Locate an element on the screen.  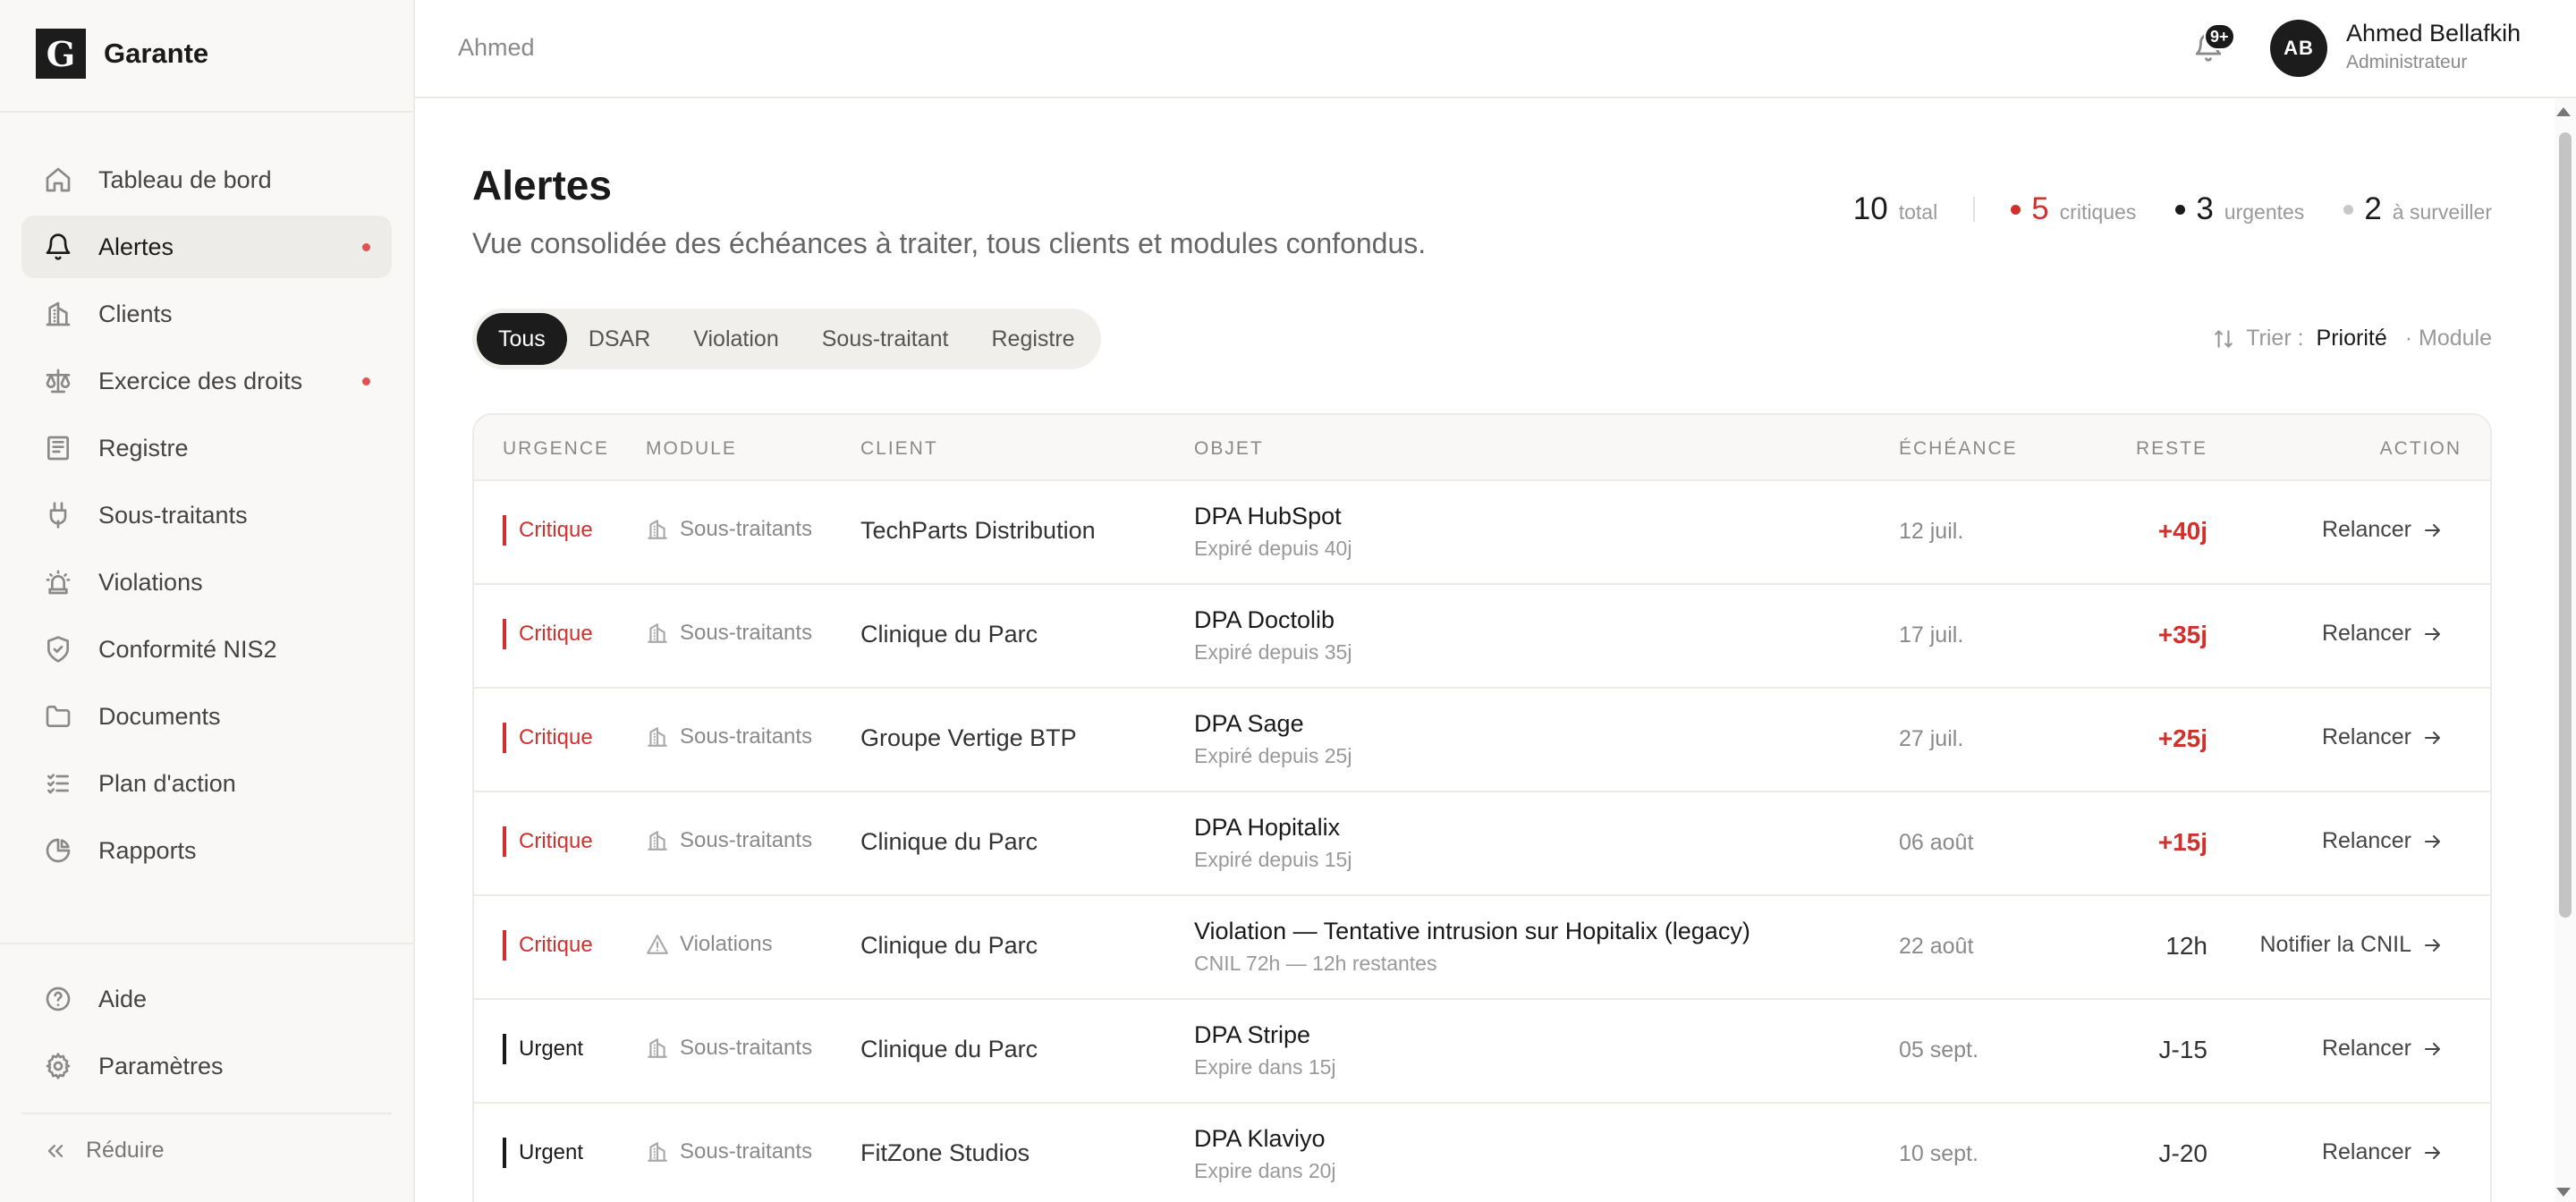
urgency-label: Urgent is located at coordinates (551, 1049).